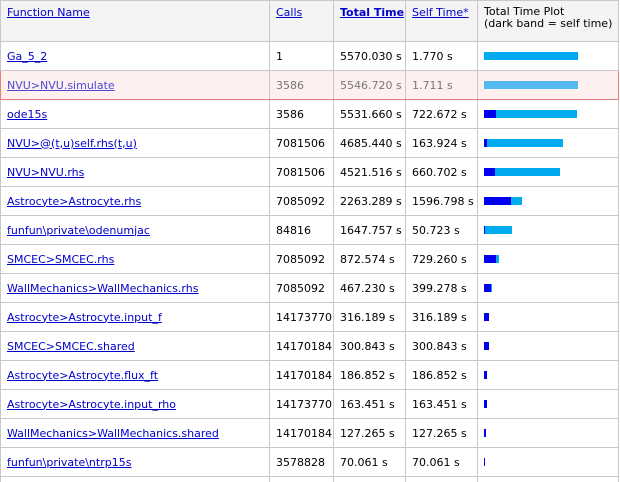 The height and width of the screenshot is (482, 620). Describe the element at coordinates (441, 462) in the screenshot. I see `self-time-cell: 70.061 s` at that location.